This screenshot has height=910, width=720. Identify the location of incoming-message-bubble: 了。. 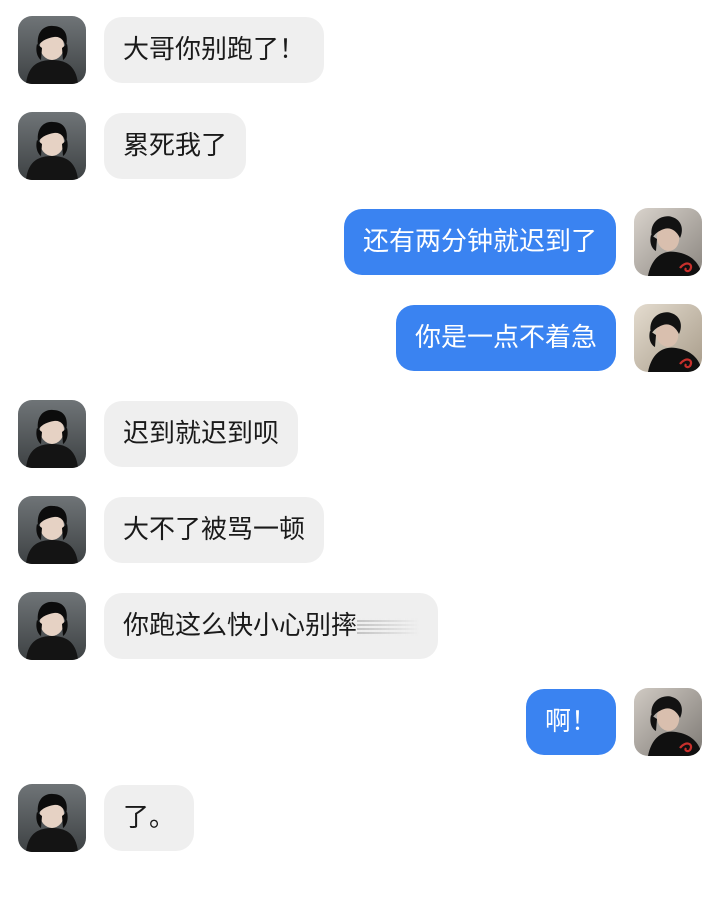
(149, 818).